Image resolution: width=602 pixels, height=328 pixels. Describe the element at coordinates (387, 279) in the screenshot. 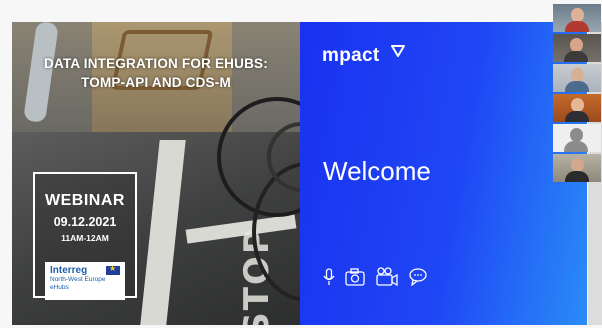

I see `video-camera-icon` at that location.